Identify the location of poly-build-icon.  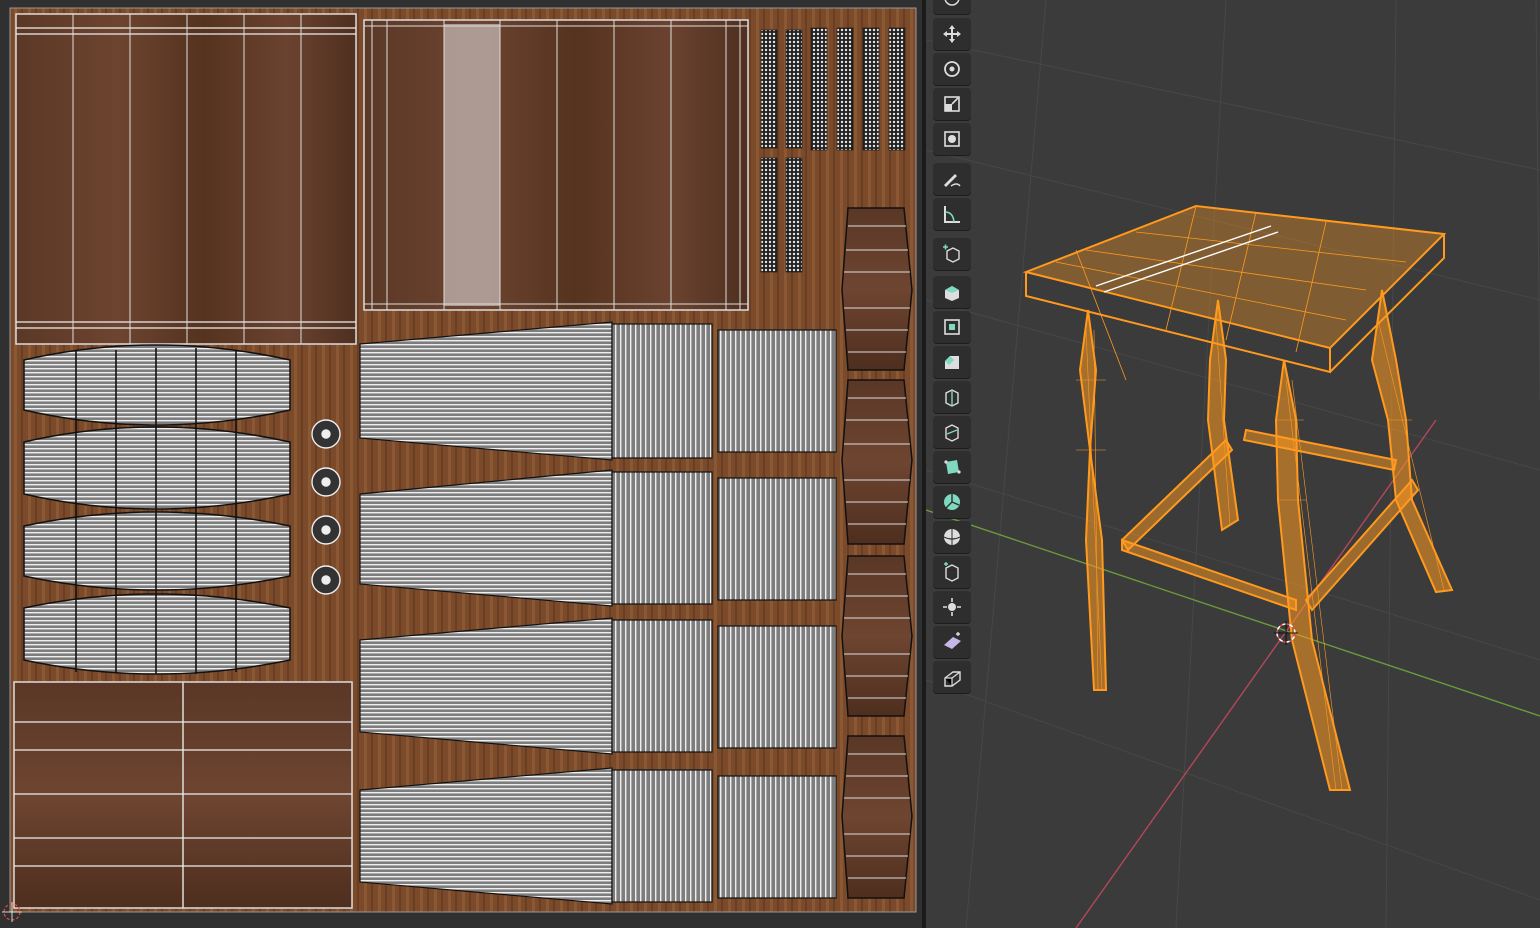
(952, 467).